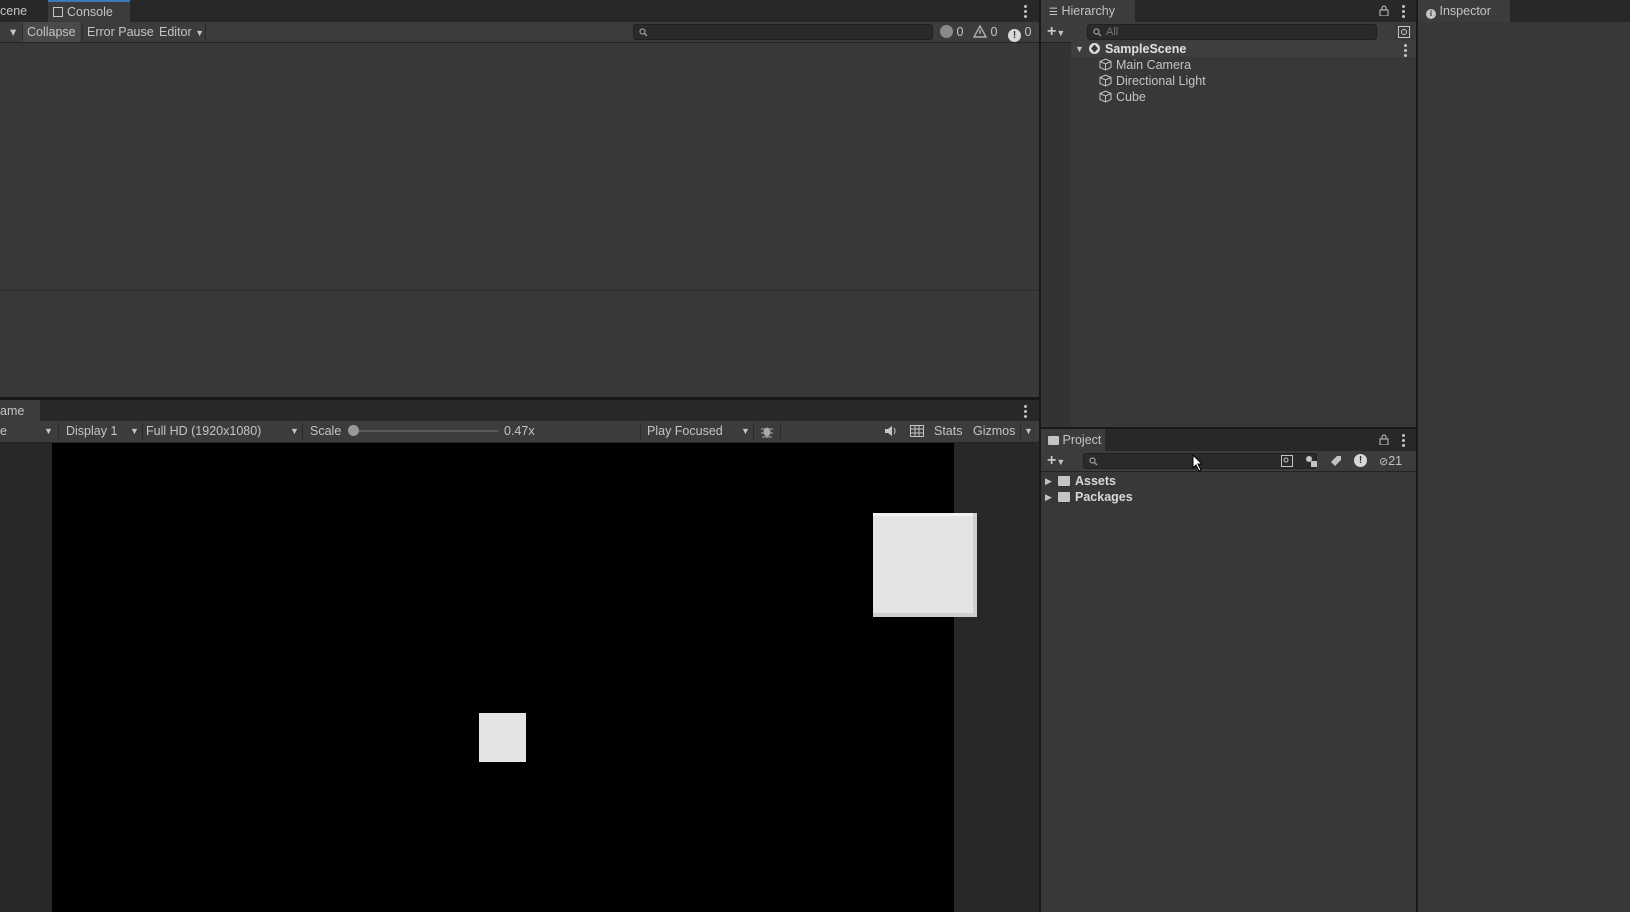  Describe the element at coordinates (1131, 97) in the screenshot. I see `hierarchy-item-label: Cube` at that location.